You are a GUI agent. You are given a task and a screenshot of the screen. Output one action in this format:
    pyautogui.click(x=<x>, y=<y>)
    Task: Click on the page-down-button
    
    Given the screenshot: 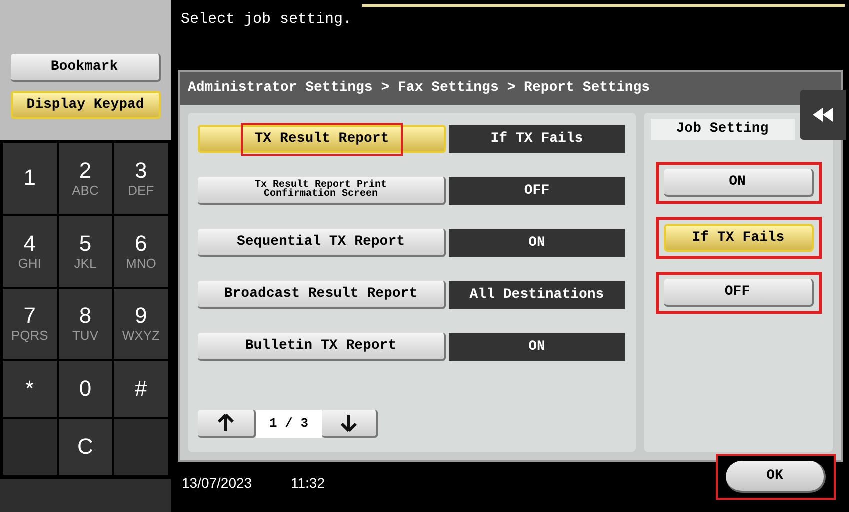 What is the action you would take?
    pyautogui.click(x=350, y=424)
    